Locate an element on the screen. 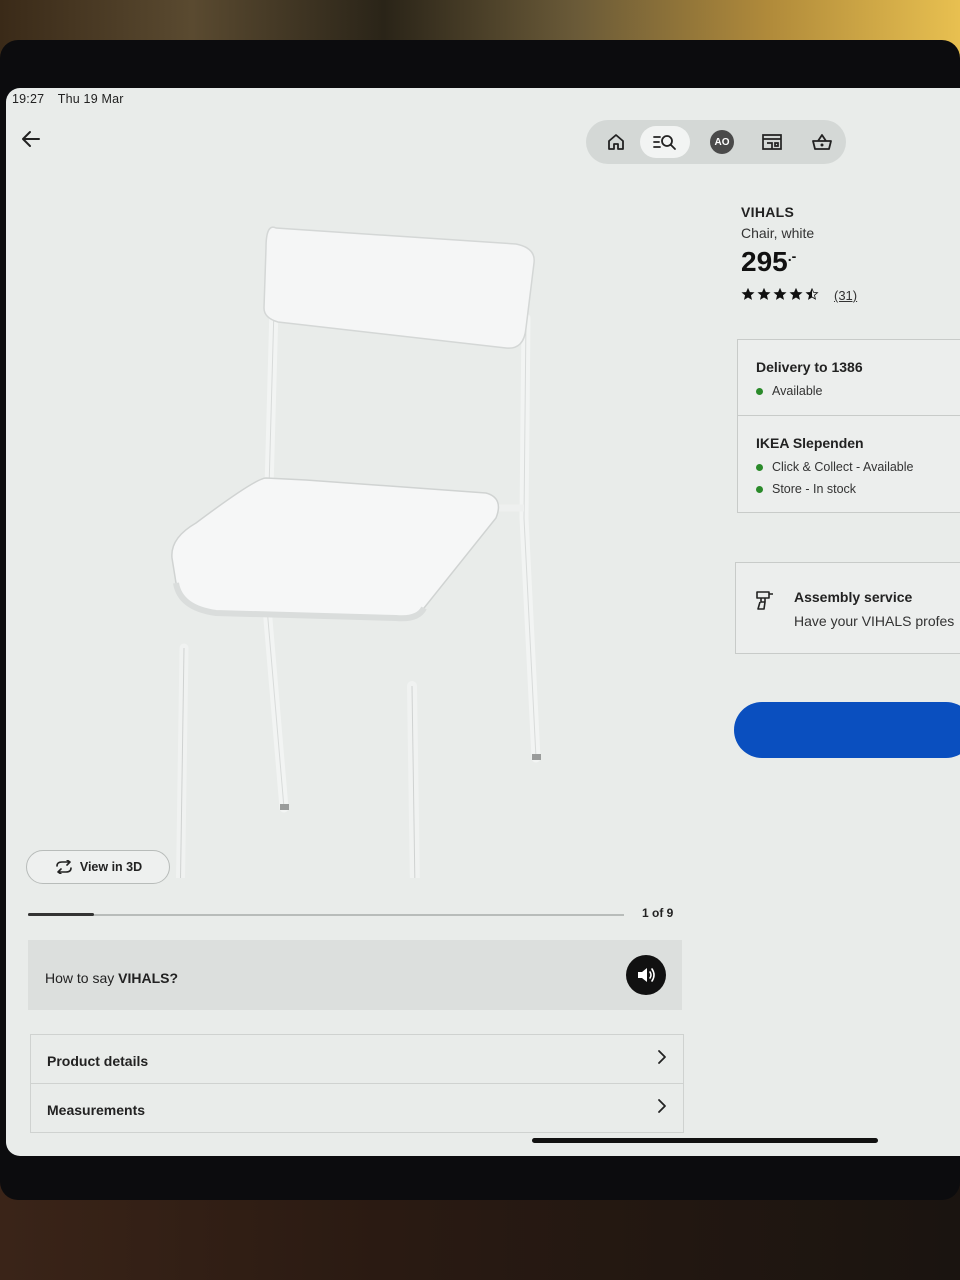 This screenshot has height=1280, width=960. view-in-3d-button: View in 3D is located at coordinates (98, 867).